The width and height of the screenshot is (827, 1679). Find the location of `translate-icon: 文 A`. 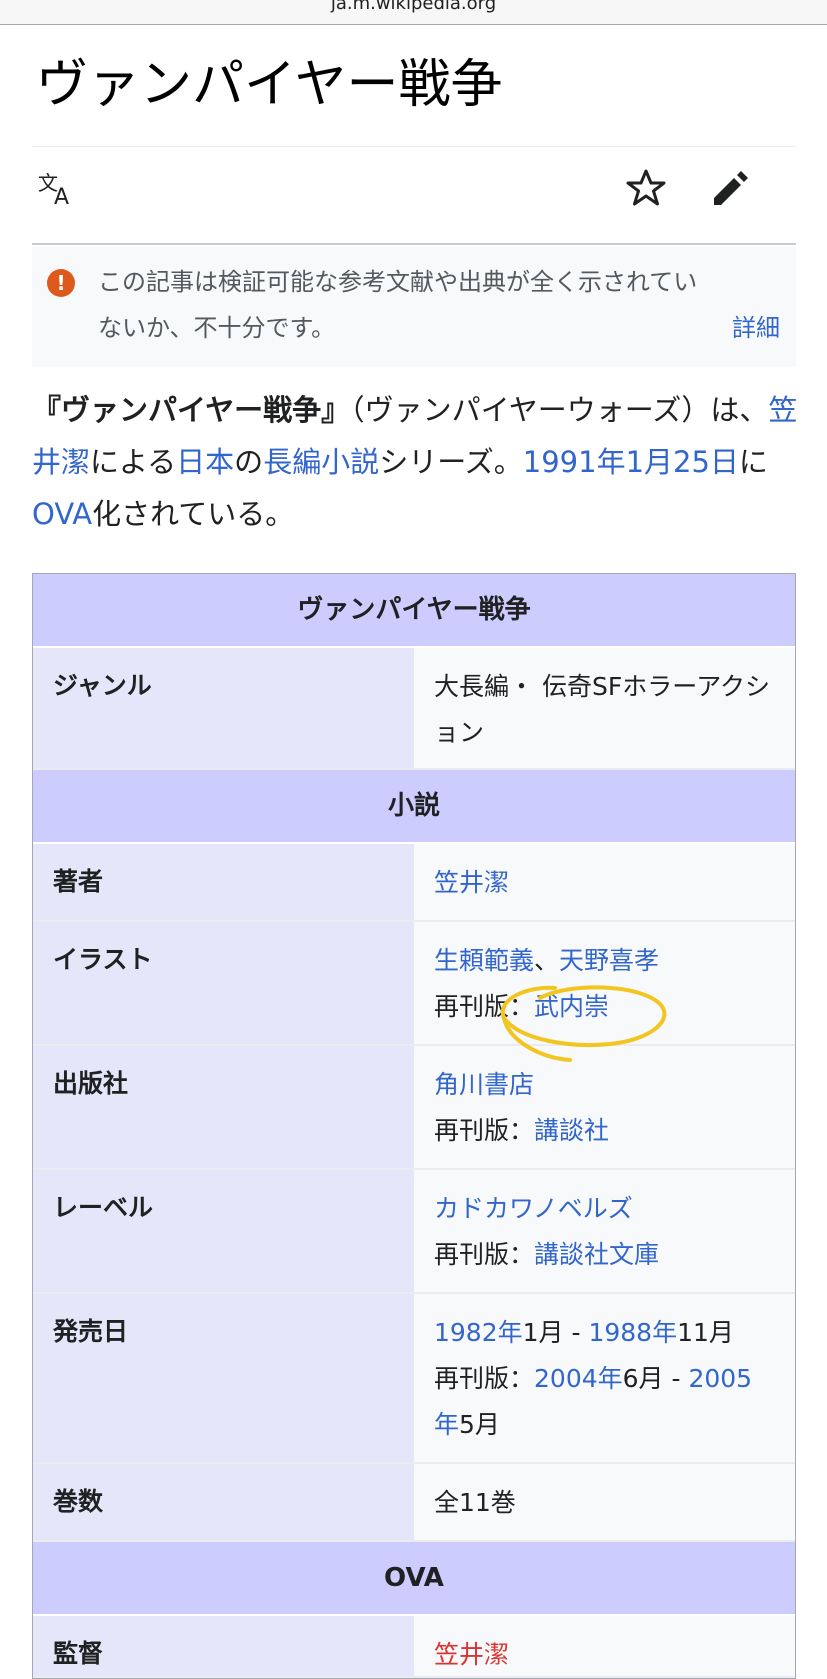

translate-icon: 文 A is located at coordinates (60, 190).